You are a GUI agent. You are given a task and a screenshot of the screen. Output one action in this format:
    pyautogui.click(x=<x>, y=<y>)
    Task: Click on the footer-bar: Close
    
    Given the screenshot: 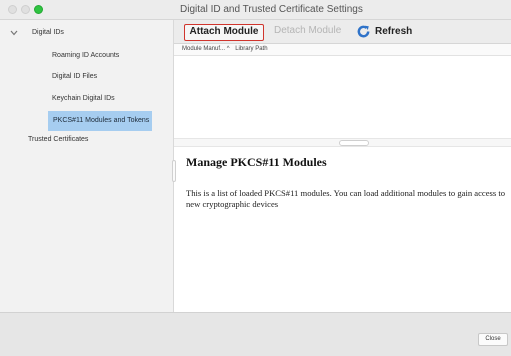 What is the action you would take?
    pyautogui.click(x=255, y=334)
    